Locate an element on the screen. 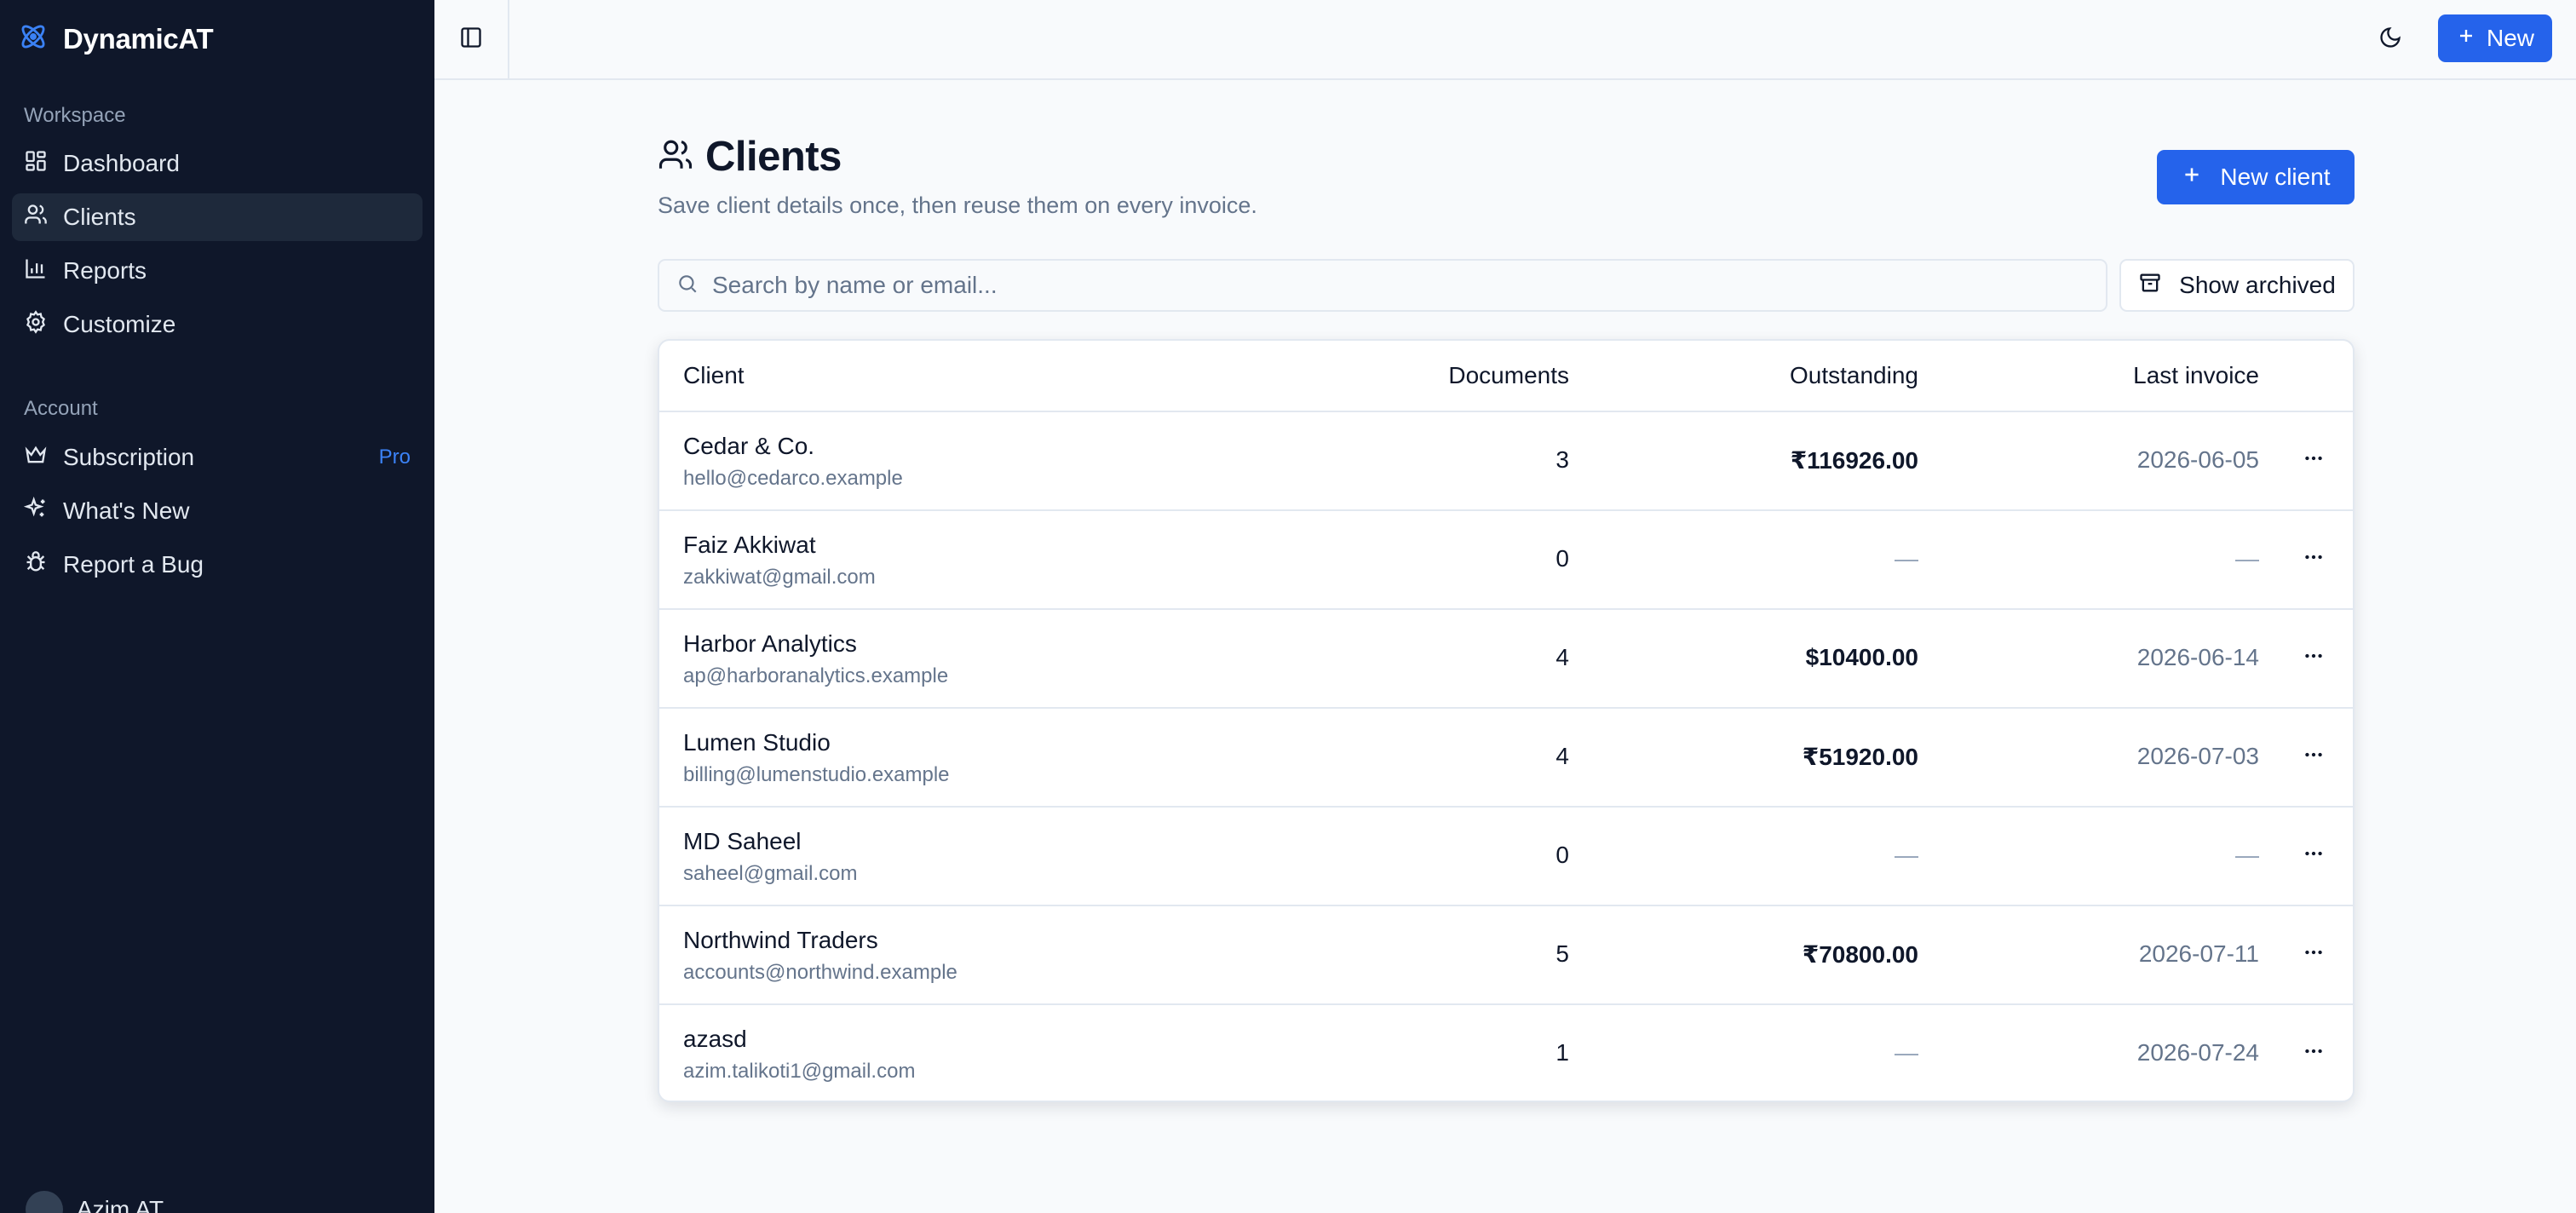 Image resolution: width=2576 pixels, height=1213 pixels. client-last-invoice: 2026-07-03 is located at coordinates (2197, 756).